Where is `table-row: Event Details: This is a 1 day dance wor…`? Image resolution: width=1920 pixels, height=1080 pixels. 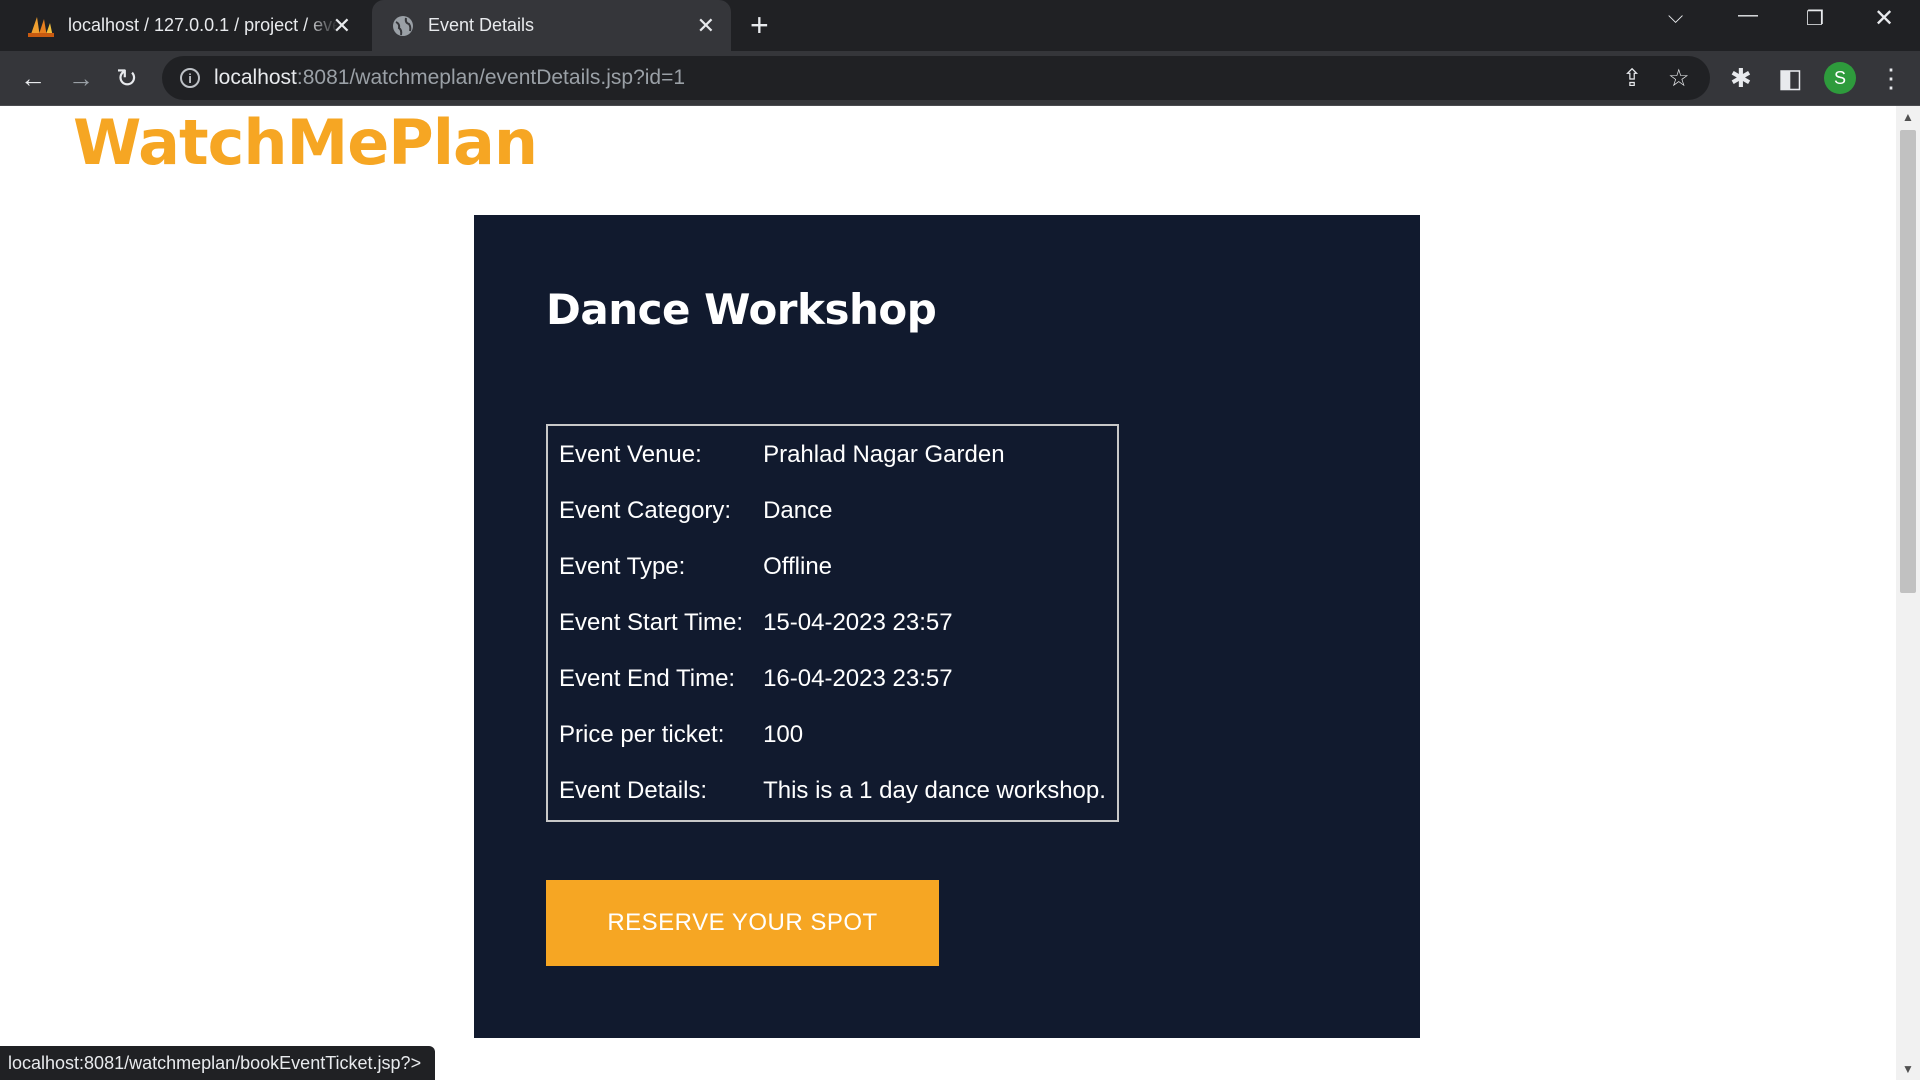 table-row: Event Details: This is a 1 day dance wor… is located at coordinates (832, 791).